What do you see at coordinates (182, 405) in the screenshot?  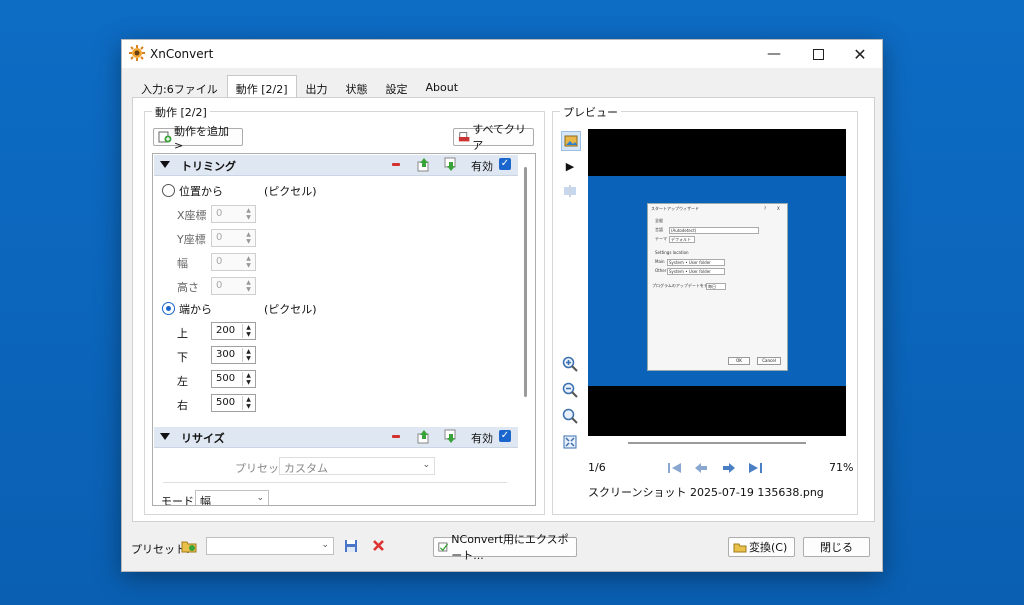 I see `right-label: 右` at bounding box center [182, 405].